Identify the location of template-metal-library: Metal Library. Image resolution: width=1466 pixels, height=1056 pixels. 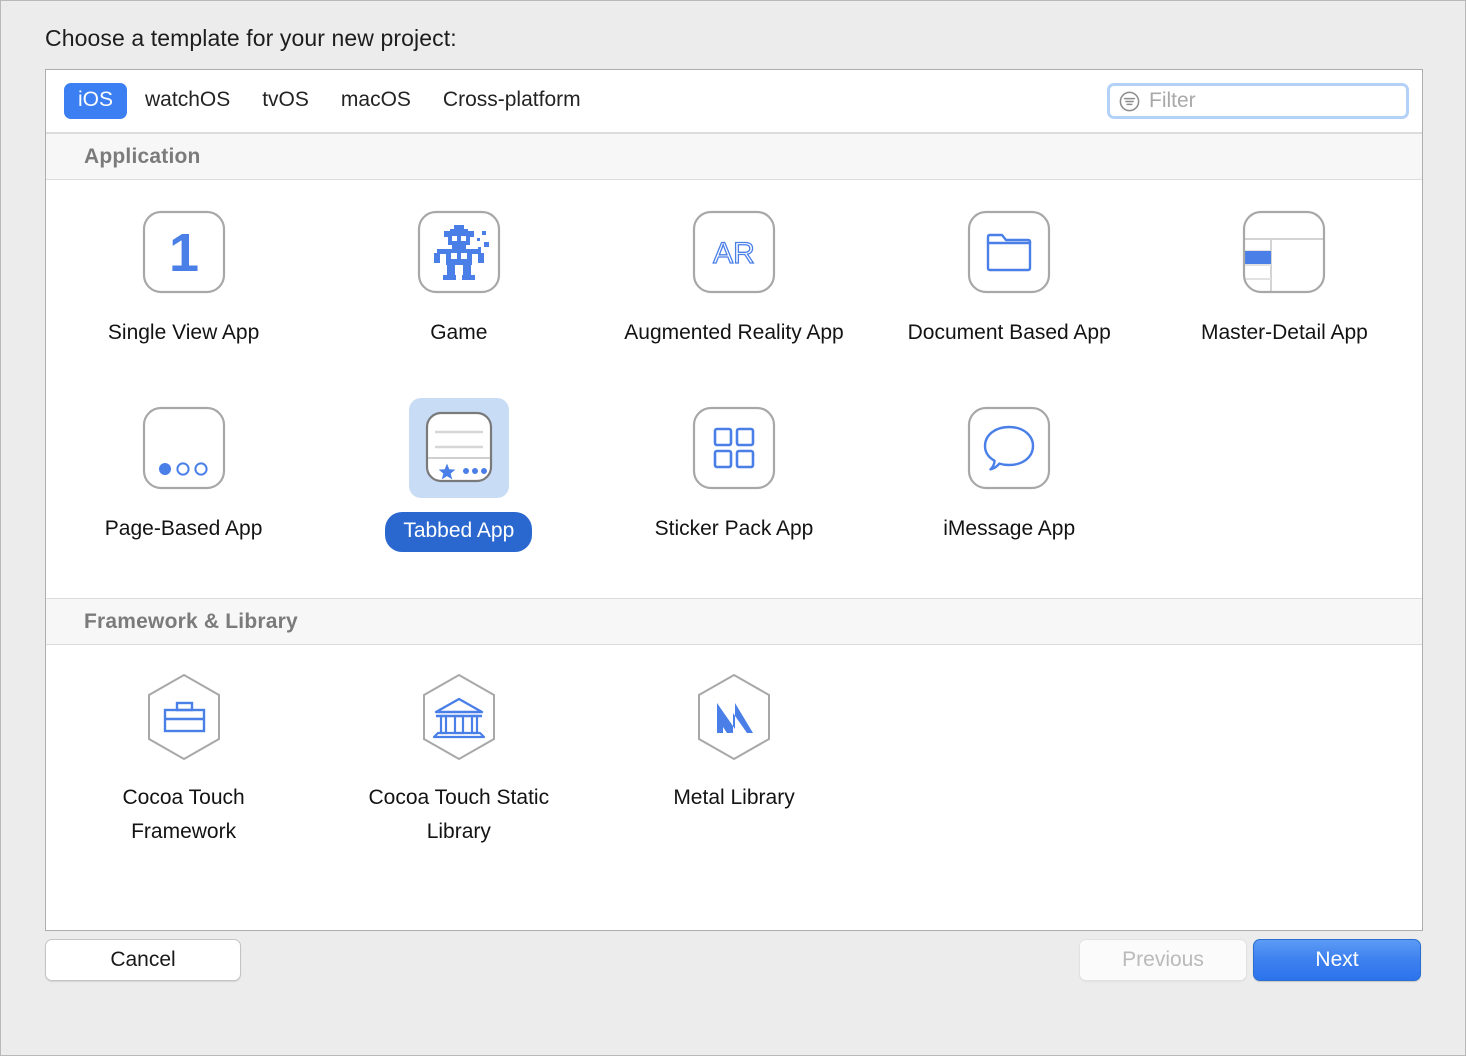
(733, 764).